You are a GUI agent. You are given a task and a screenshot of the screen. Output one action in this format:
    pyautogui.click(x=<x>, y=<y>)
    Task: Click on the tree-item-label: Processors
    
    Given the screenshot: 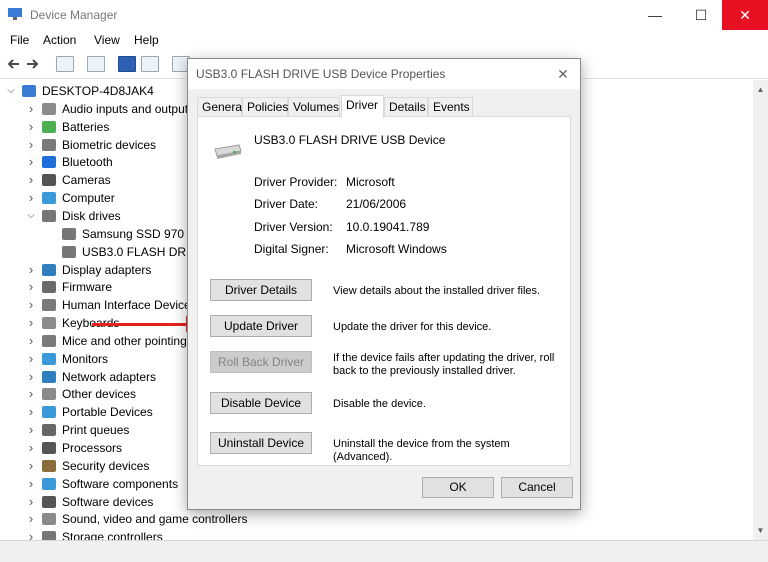 What is the action you would take?
    pyautogui.click(x=92, y=448)
    